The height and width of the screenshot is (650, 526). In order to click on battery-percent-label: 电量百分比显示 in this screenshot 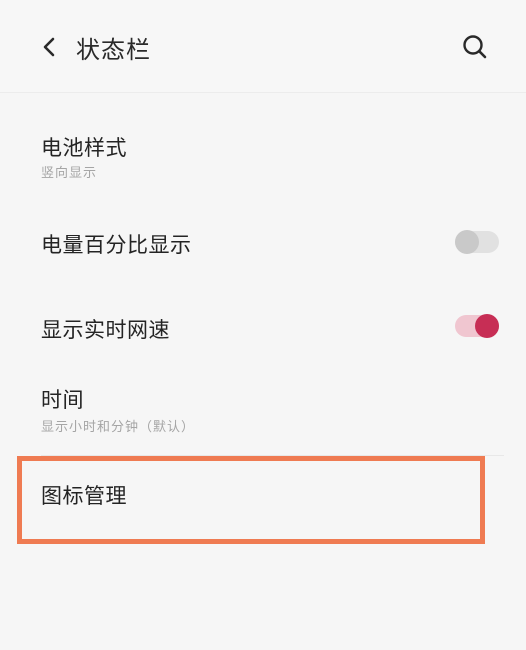, I will do `click(116, 245)`.